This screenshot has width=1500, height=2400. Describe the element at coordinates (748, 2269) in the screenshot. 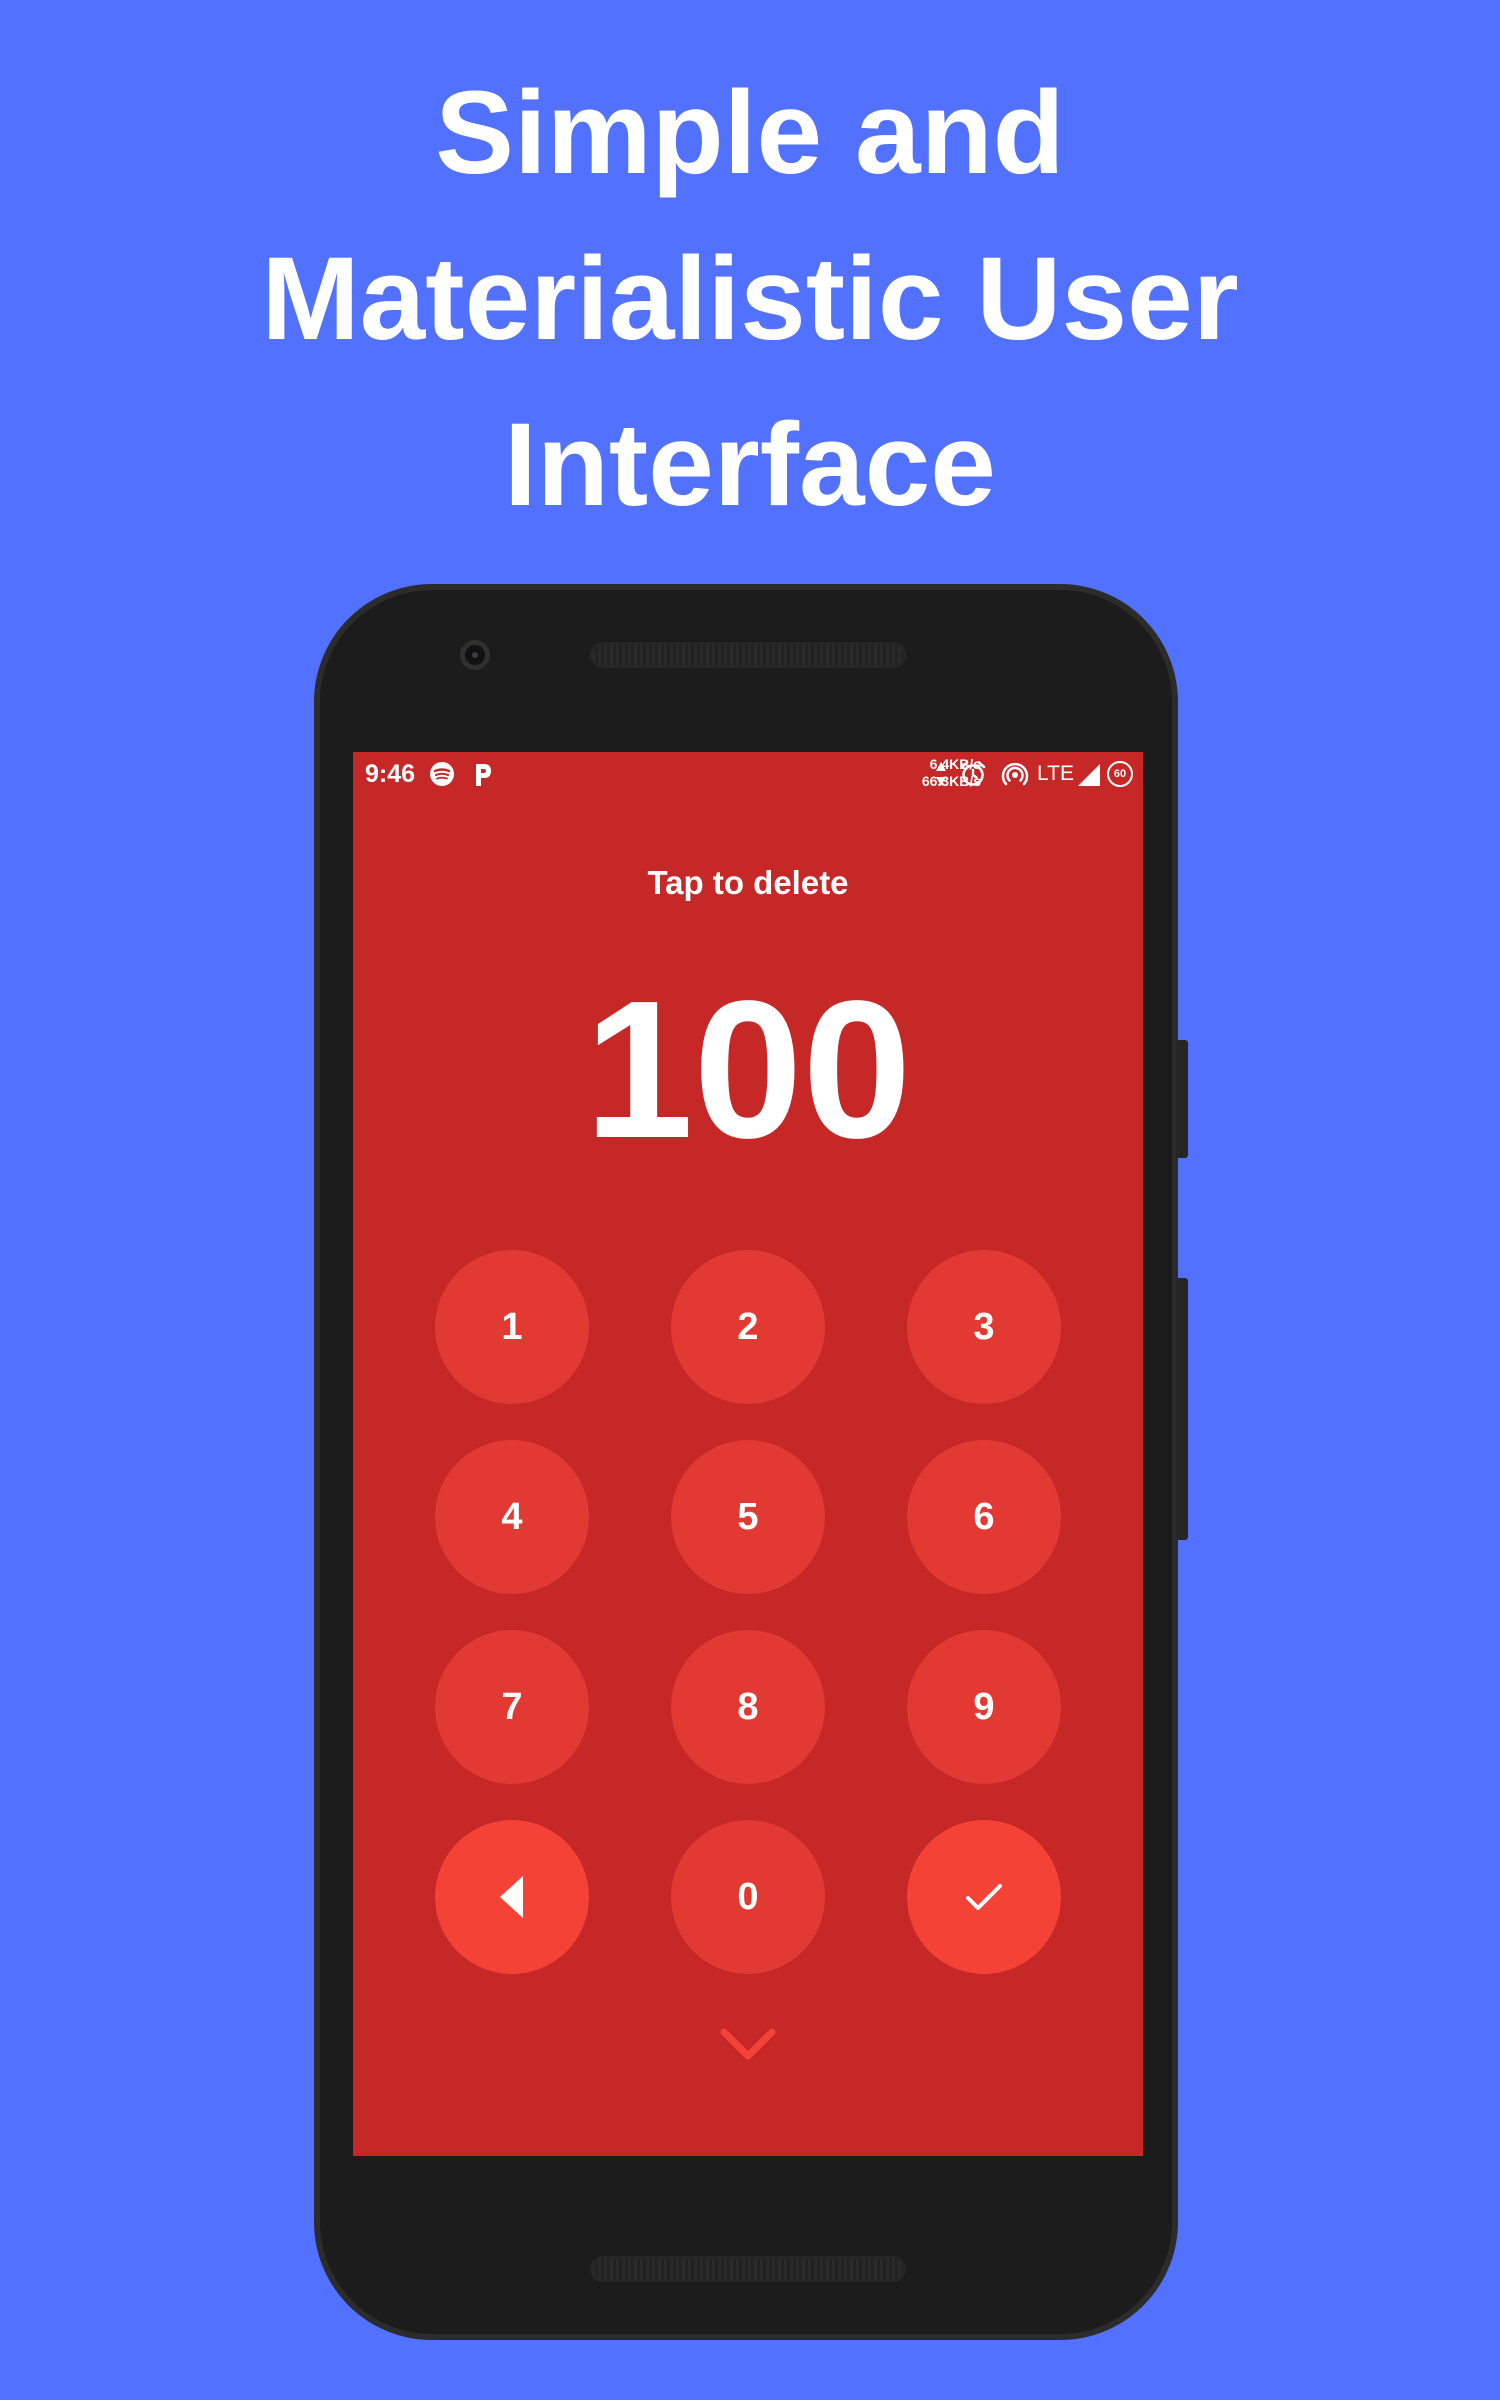

I see `bottom-speaker` at that location.